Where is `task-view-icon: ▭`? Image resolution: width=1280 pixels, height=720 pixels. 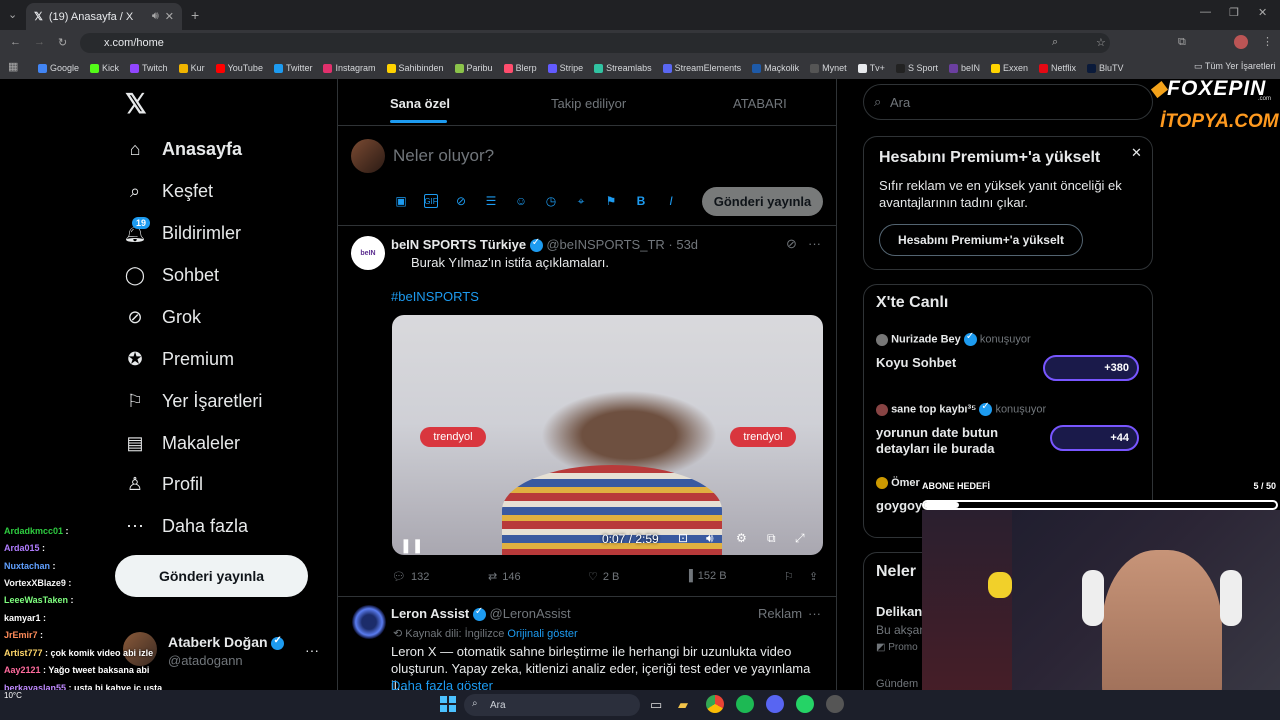
task-view-icon: ▭ is located at coordinates (656, 705).